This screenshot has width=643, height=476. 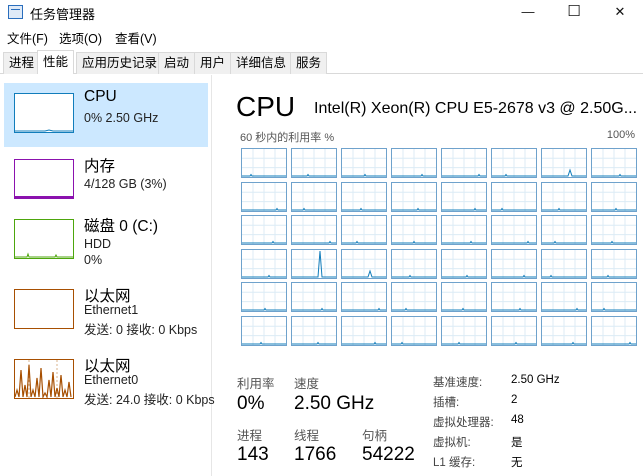 I want to click on disk-thumbnail-graph, so click(x=44, y=239).